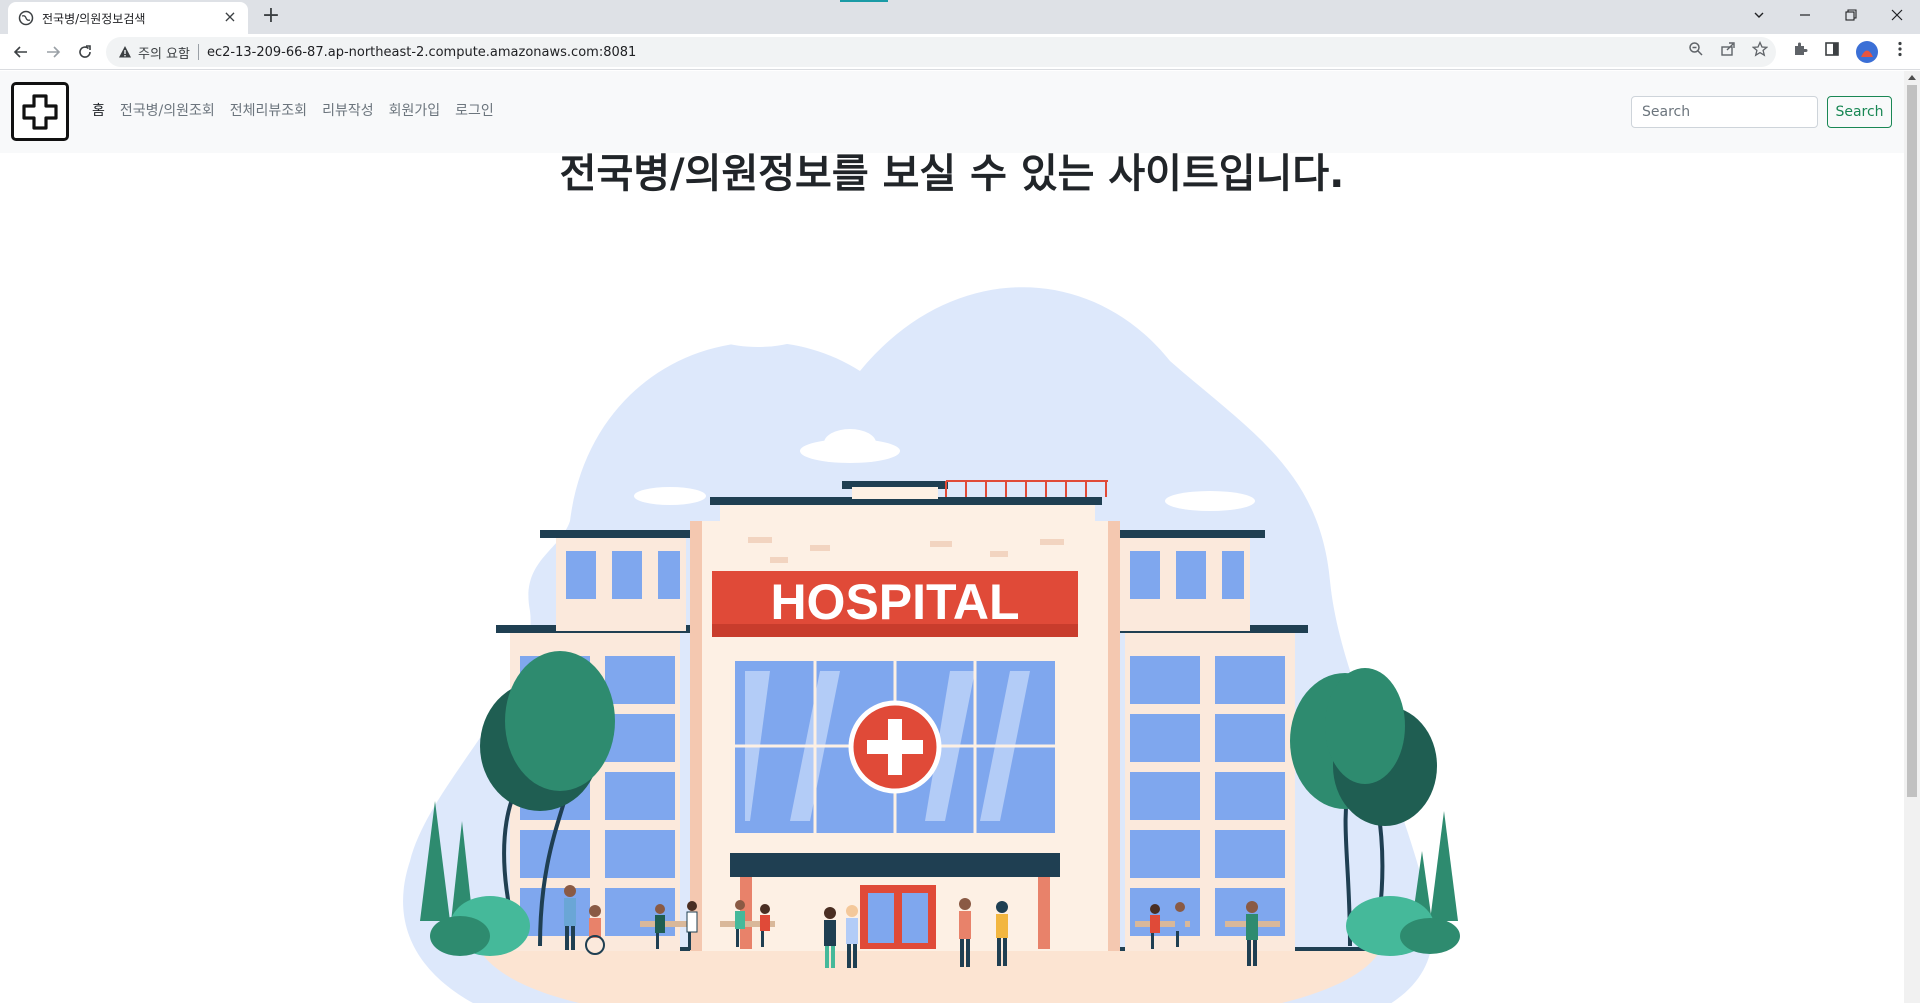 This screenshot has width=1920, height=1003. I want to click on nav-links: 홈 전국병/의원조회 전체리뷰조회 리뷰작성 회원가입 로그인, so click(293, 111).